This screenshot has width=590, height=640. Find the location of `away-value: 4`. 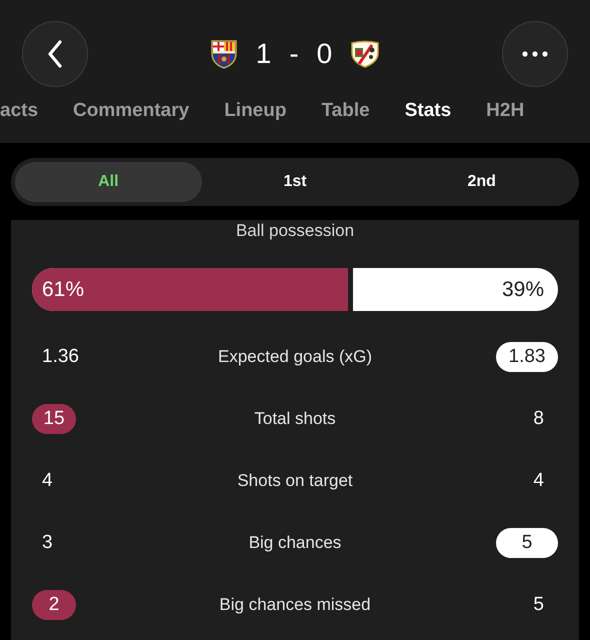

away-value: 4 is located at coordinates (538, 481).